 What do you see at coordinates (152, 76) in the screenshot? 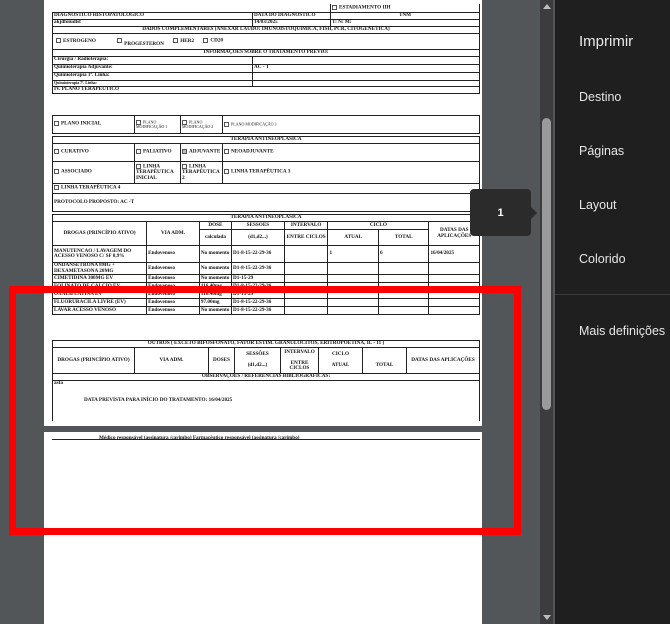
I see `quimio-1-label: Quimioterapia 1ª. Linha:` at bounding box center [152, 76].